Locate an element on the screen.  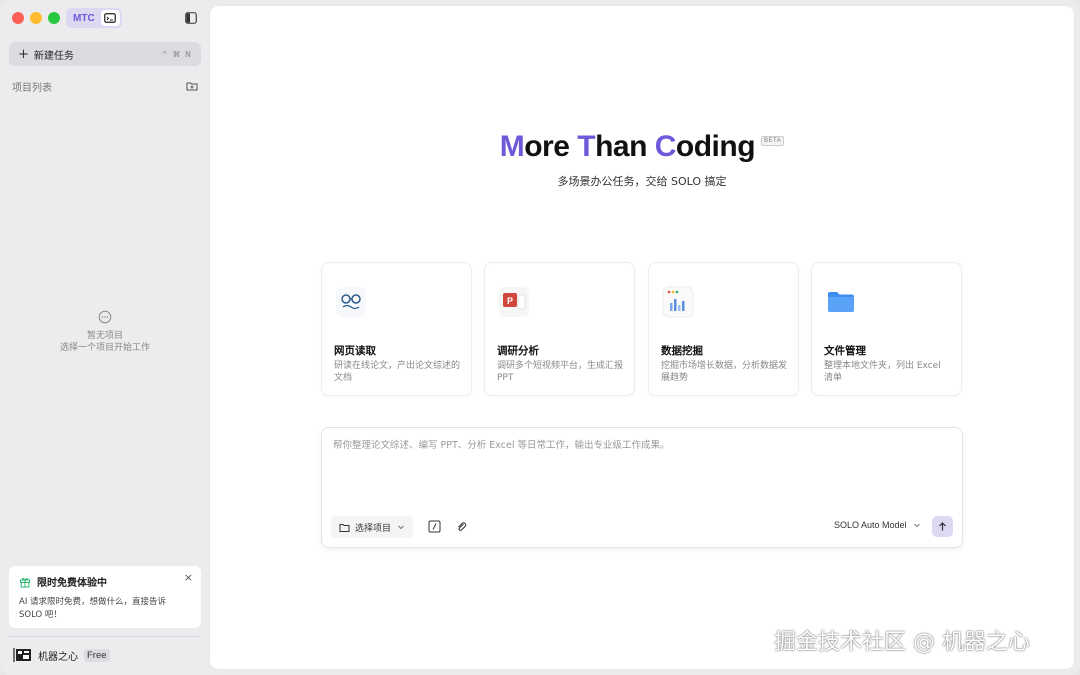
promo-text: AI 请求限时免费，想做什么，直接告诉 SOLO 吧！ is located at coordinates (93, 608).